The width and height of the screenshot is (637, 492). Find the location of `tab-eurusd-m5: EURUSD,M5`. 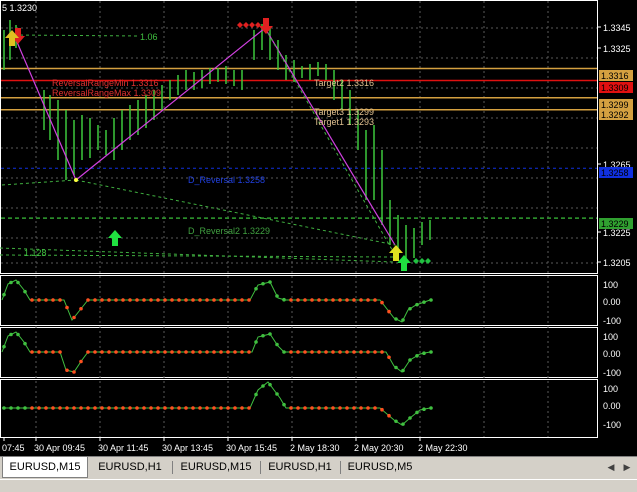

tab-eurusd-m5: EURUSD,M5 is located at coordinates (380, 467).